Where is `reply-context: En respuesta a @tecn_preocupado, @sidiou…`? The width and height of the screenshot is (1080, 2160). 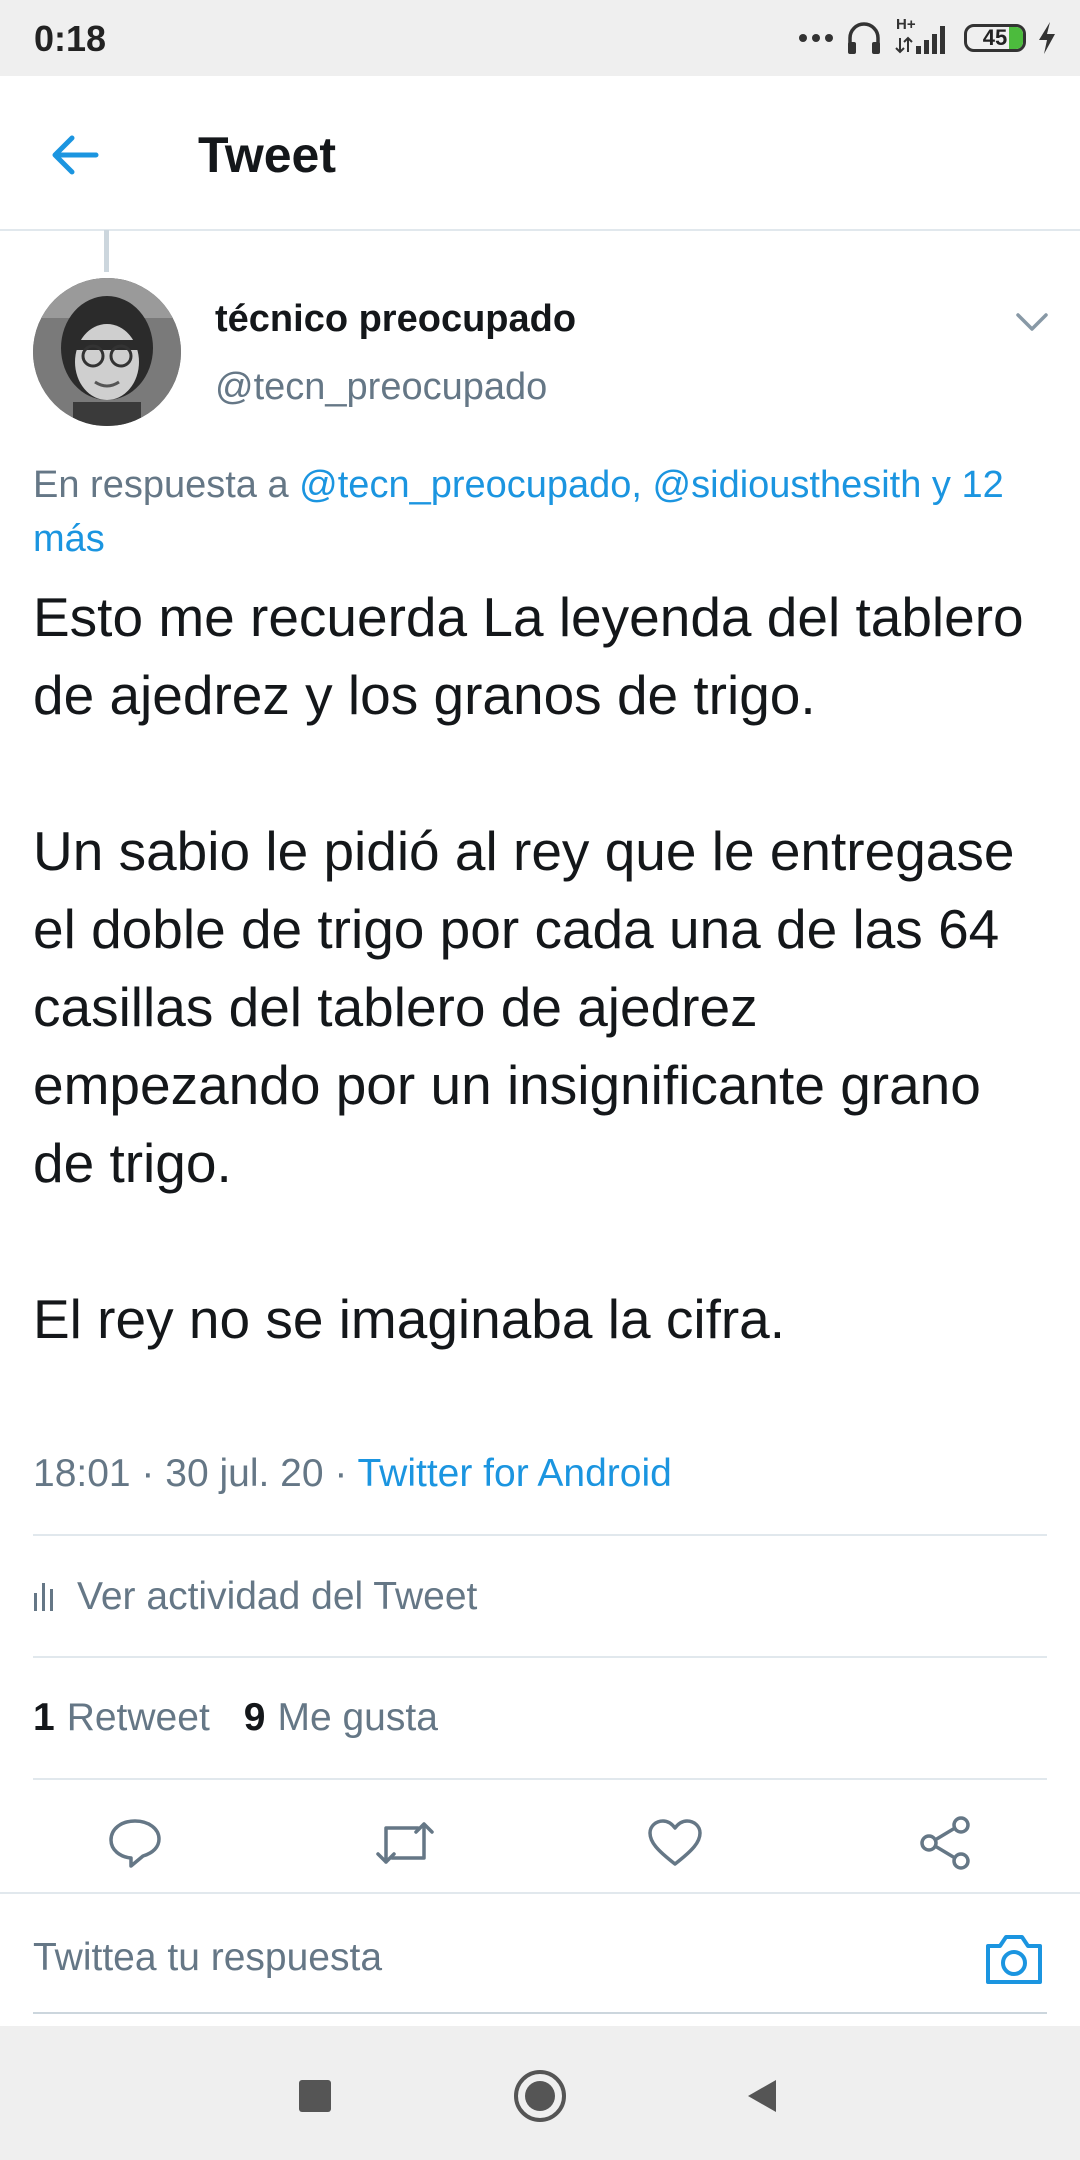
reply-context: En respuesta a @tecn_preocupado, @sidiou… is located at coordinates (533, 512).